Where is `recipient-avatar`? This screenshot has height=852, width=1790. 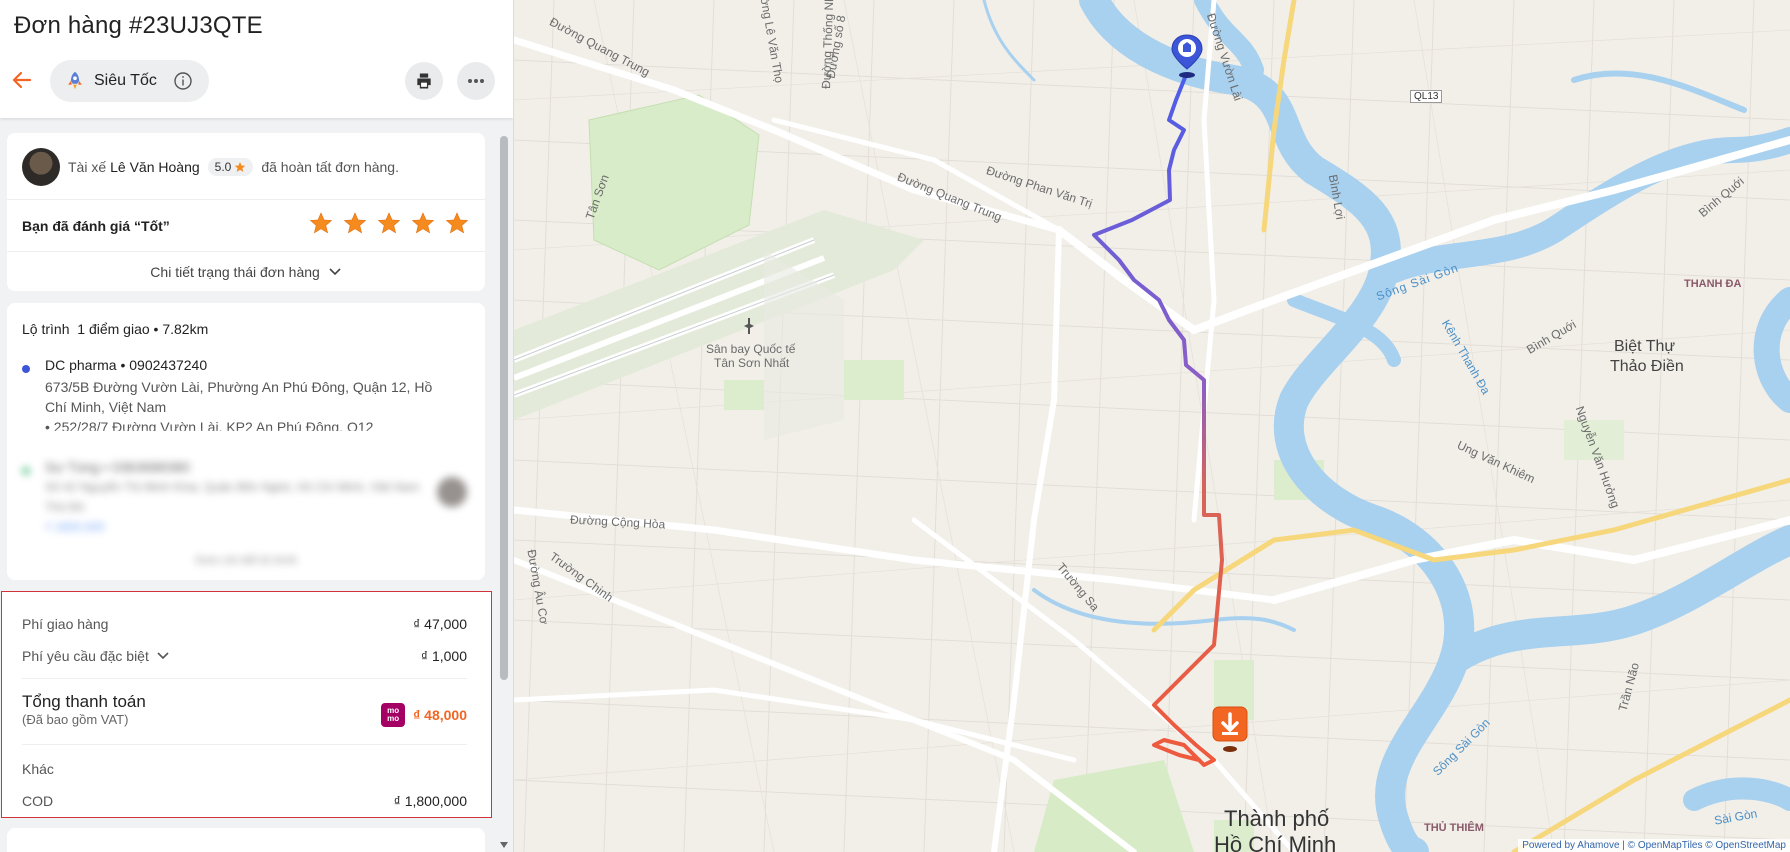
recipient-avatar is located at coordinates (452, 492).